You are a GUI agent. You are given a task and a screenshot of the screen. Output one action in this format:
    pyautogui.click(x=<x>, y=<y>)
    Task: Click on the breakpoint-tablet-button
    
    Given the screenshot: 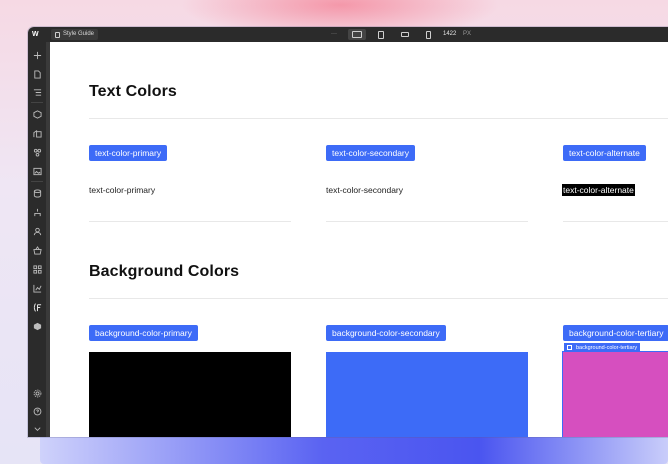 What is the action you would take?
    pyautogui.click(x=381, y=34)
    